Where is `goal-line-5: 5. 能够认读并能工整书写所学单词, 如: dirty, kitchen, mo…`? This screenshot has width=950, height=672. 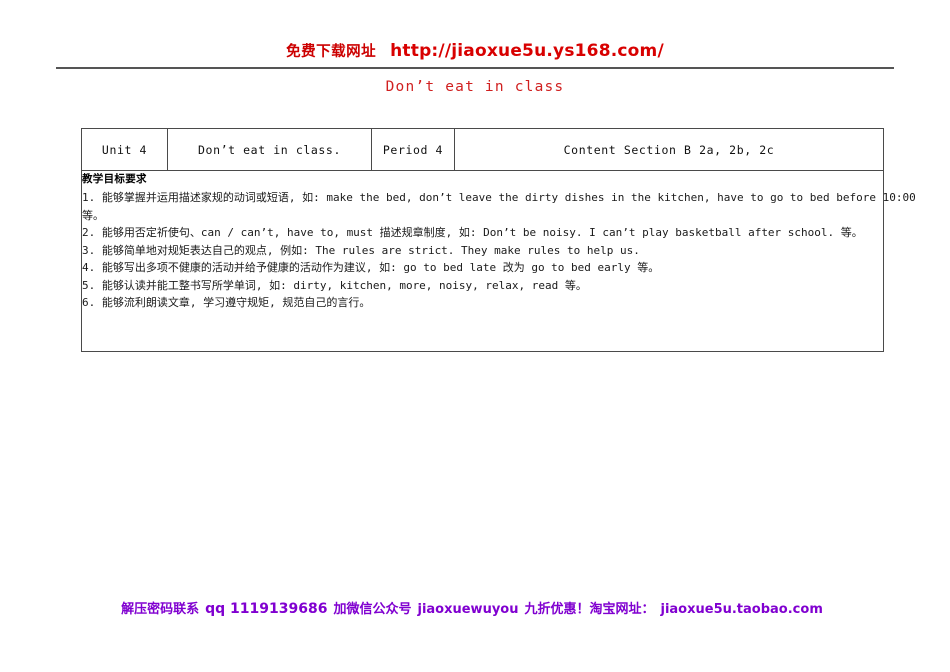
goal-line-5: 5. 能够认读并能工整书写所学单词, 如: dirty, kitchen, mo… is located at coordinates (334, 285).